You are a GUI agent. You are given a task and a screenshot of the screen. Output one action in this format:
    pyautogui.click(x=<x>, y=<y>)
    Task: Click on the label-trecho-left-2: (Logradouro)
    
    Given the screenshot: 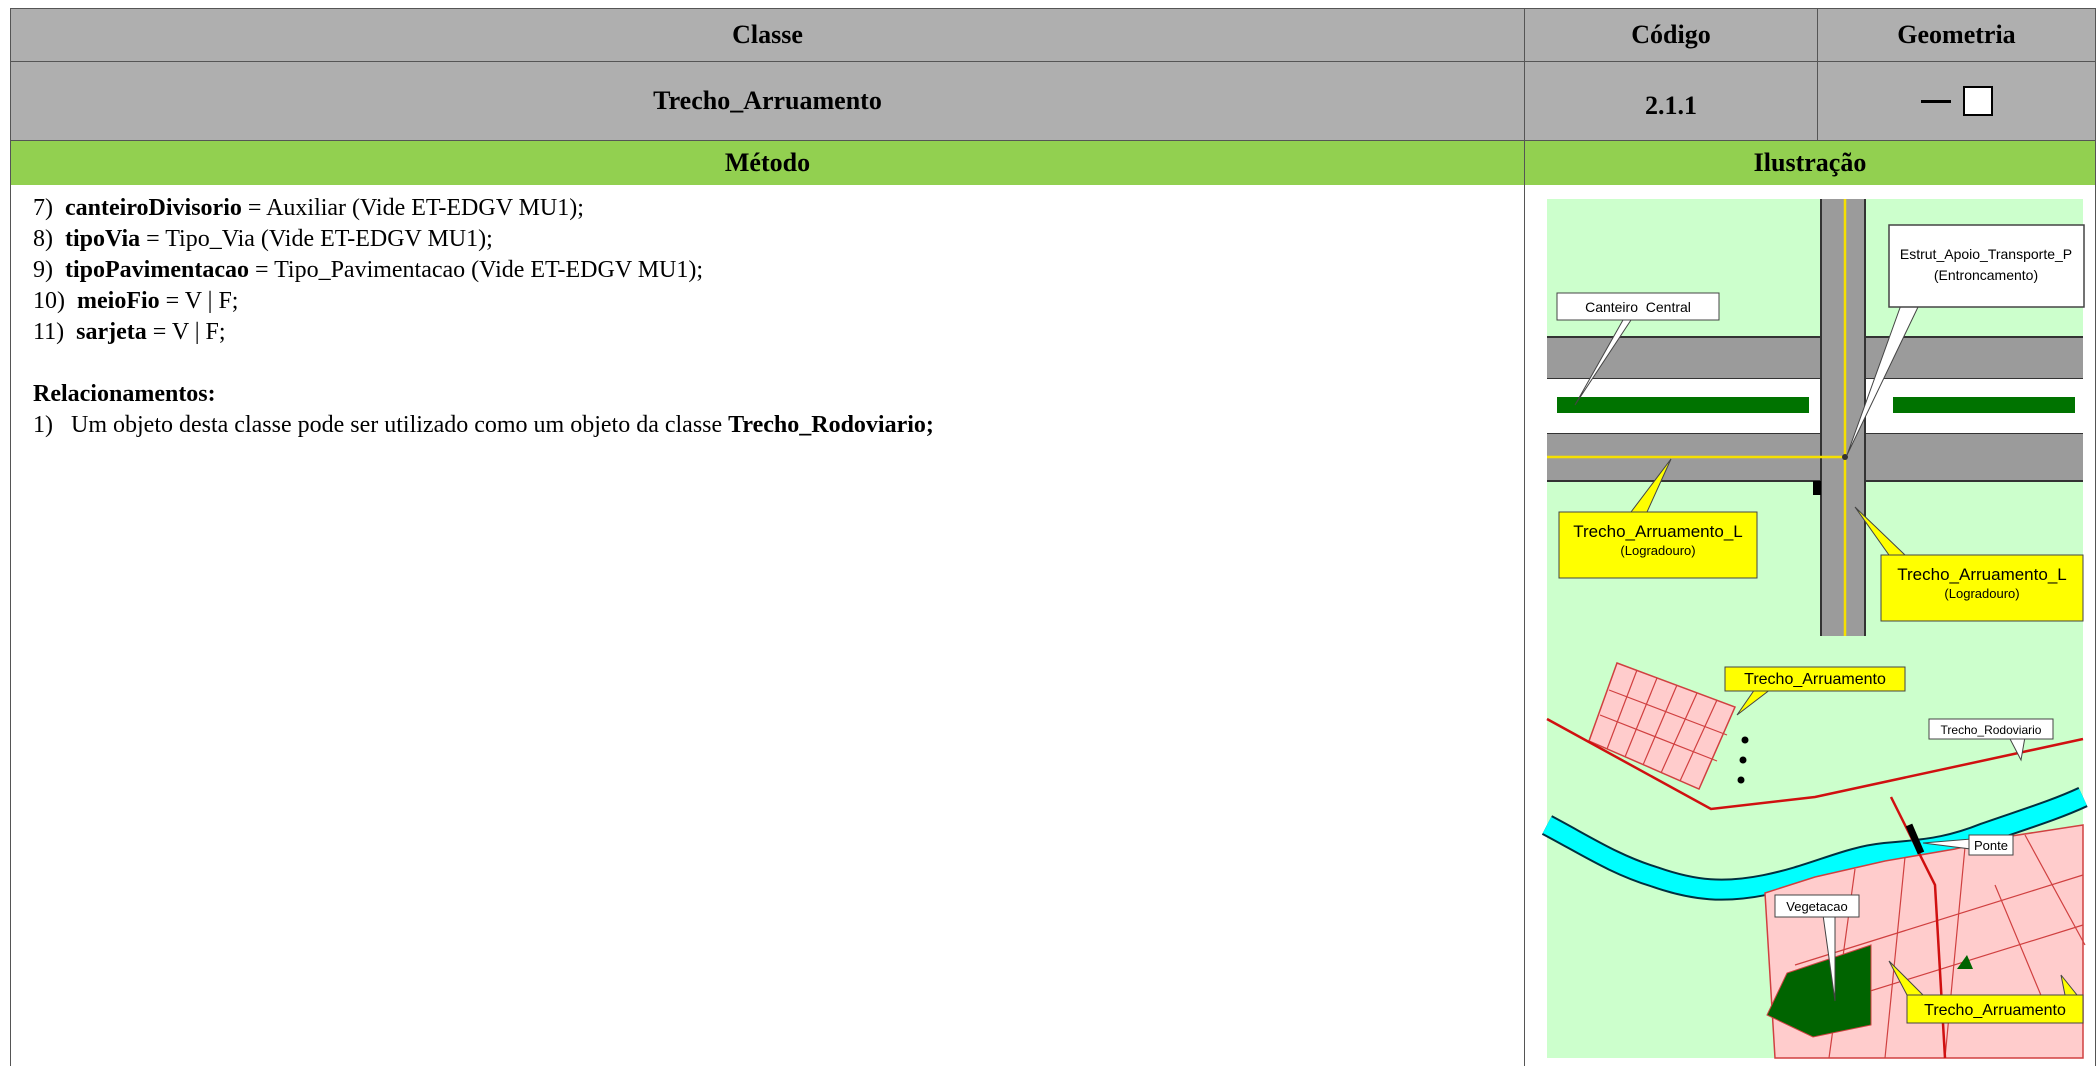 What is the action you would take?
    pyautogui.click(x=1657, y=550)
    